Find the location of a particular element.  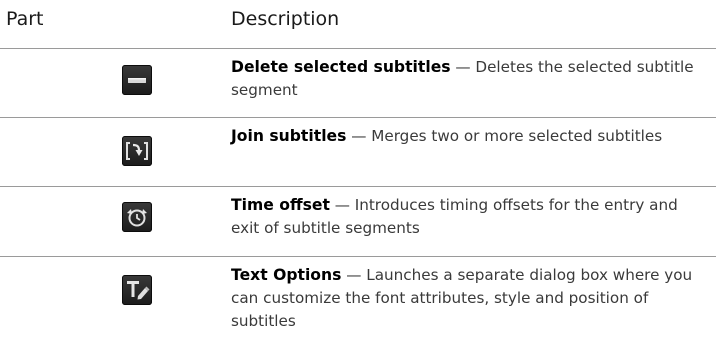

delete-subtitle-icon is located at coordinates (137, 80).